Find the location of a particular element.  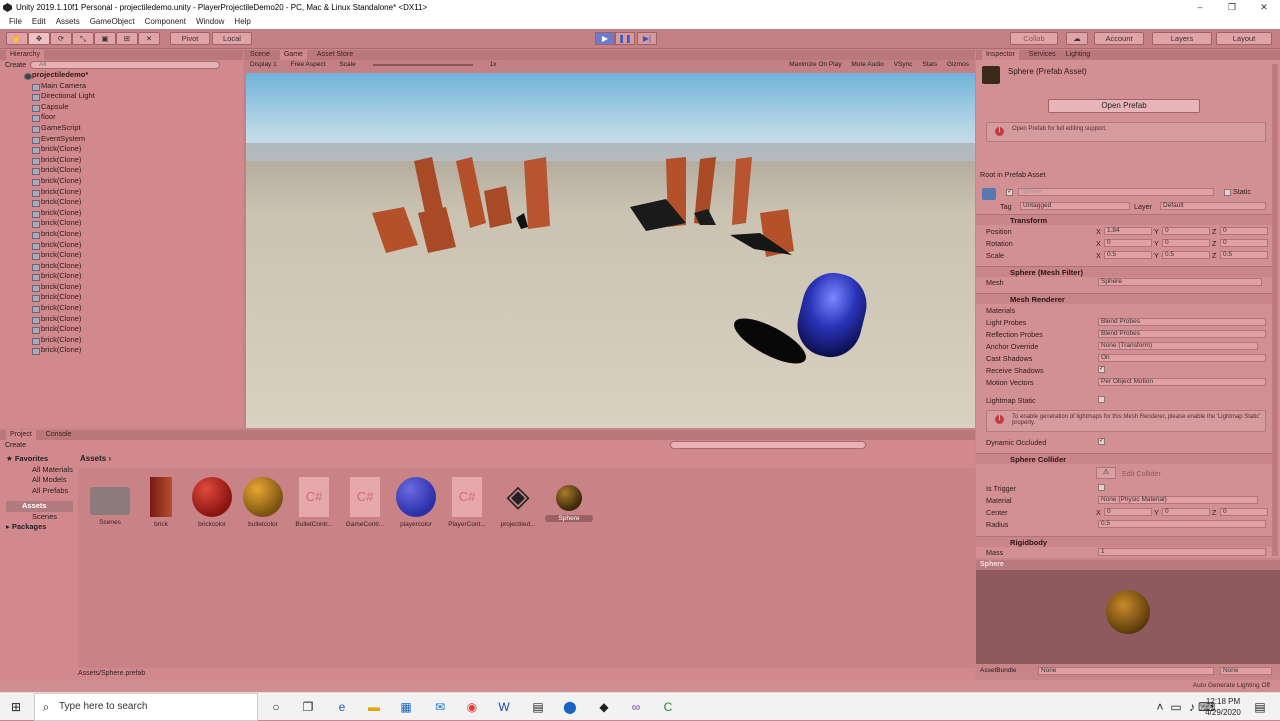

unity-taskbar-icon: ◆ is located at coordinates (604, 707).